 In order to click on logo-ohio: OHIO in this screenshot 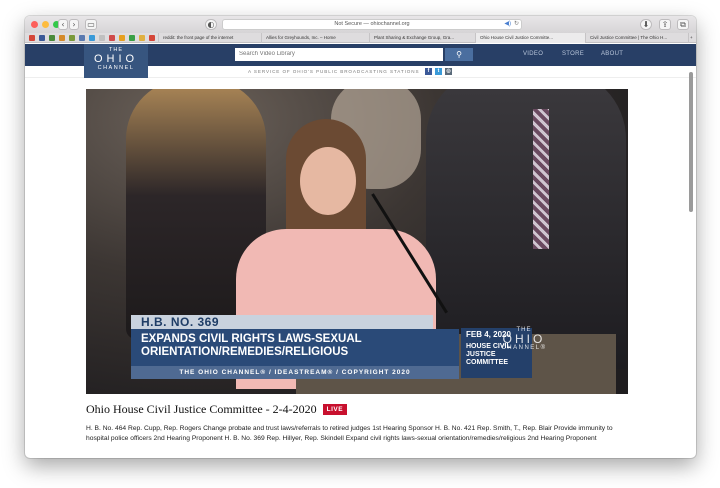, I will do `click(116, 59)`.